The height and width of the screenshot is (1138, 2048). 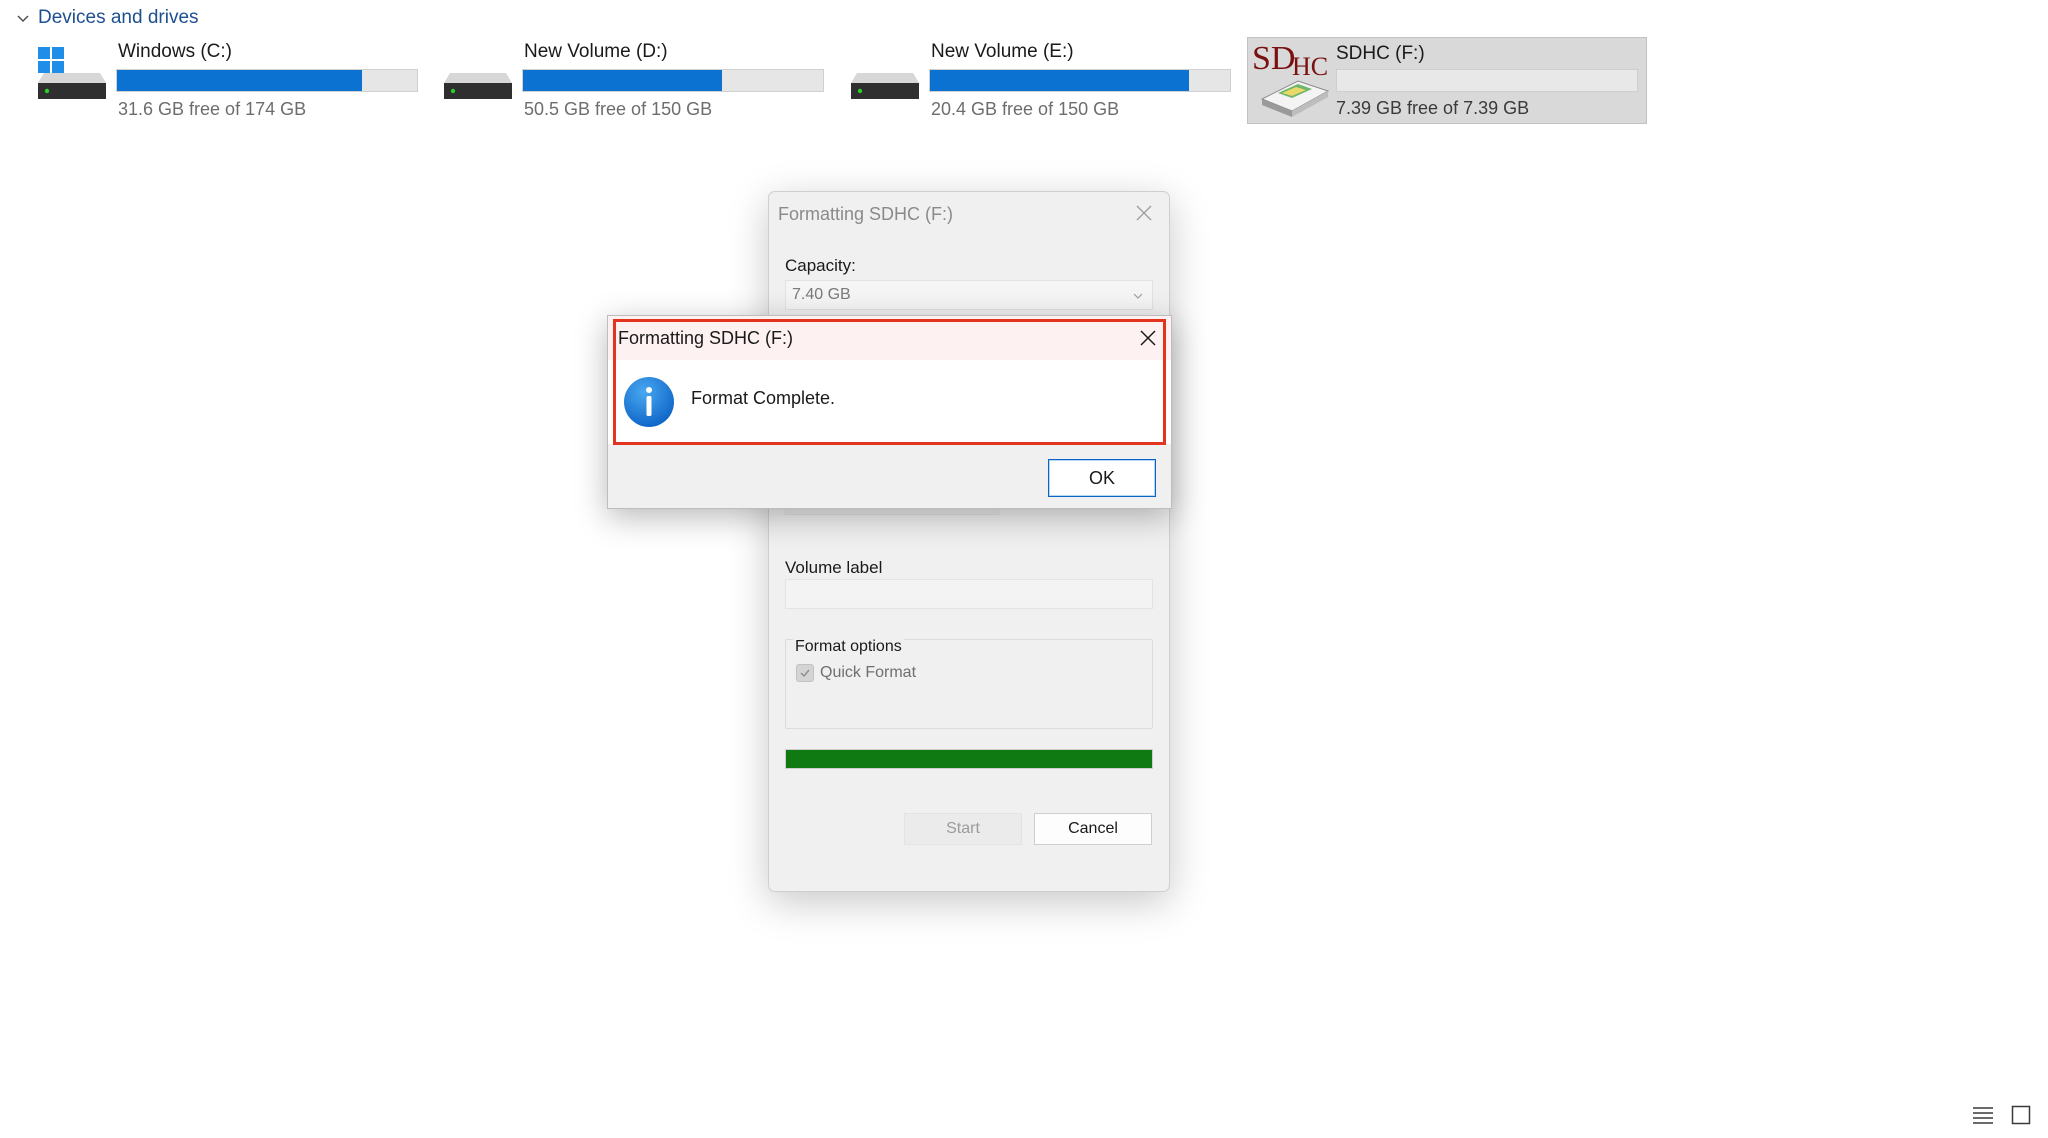 What do you see at coordinates (763, 398) in the screenshot?
I see `message-text: Format Complete.` at bounding box center [763, 398].